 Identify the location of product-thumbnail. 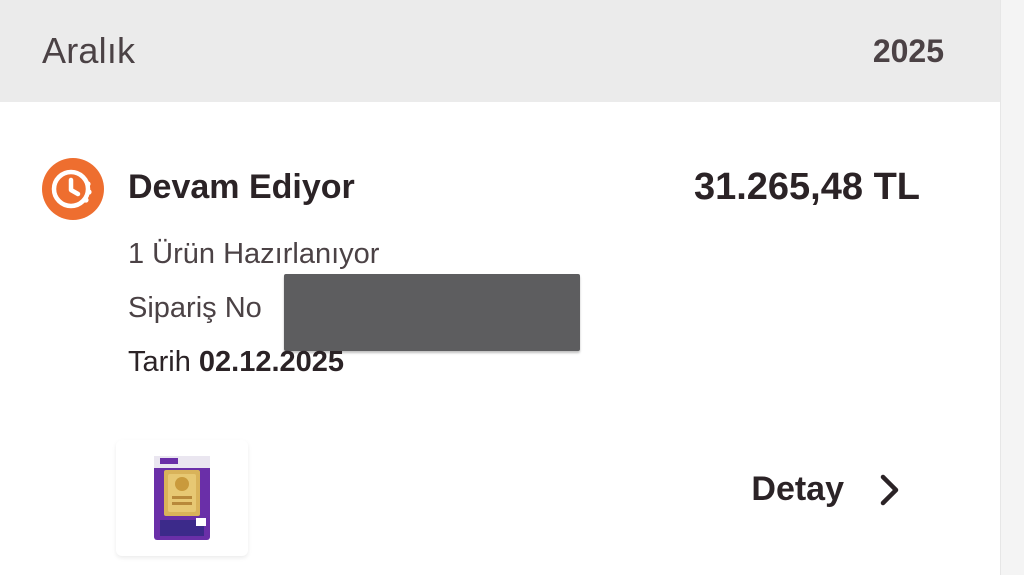
(182, 498).